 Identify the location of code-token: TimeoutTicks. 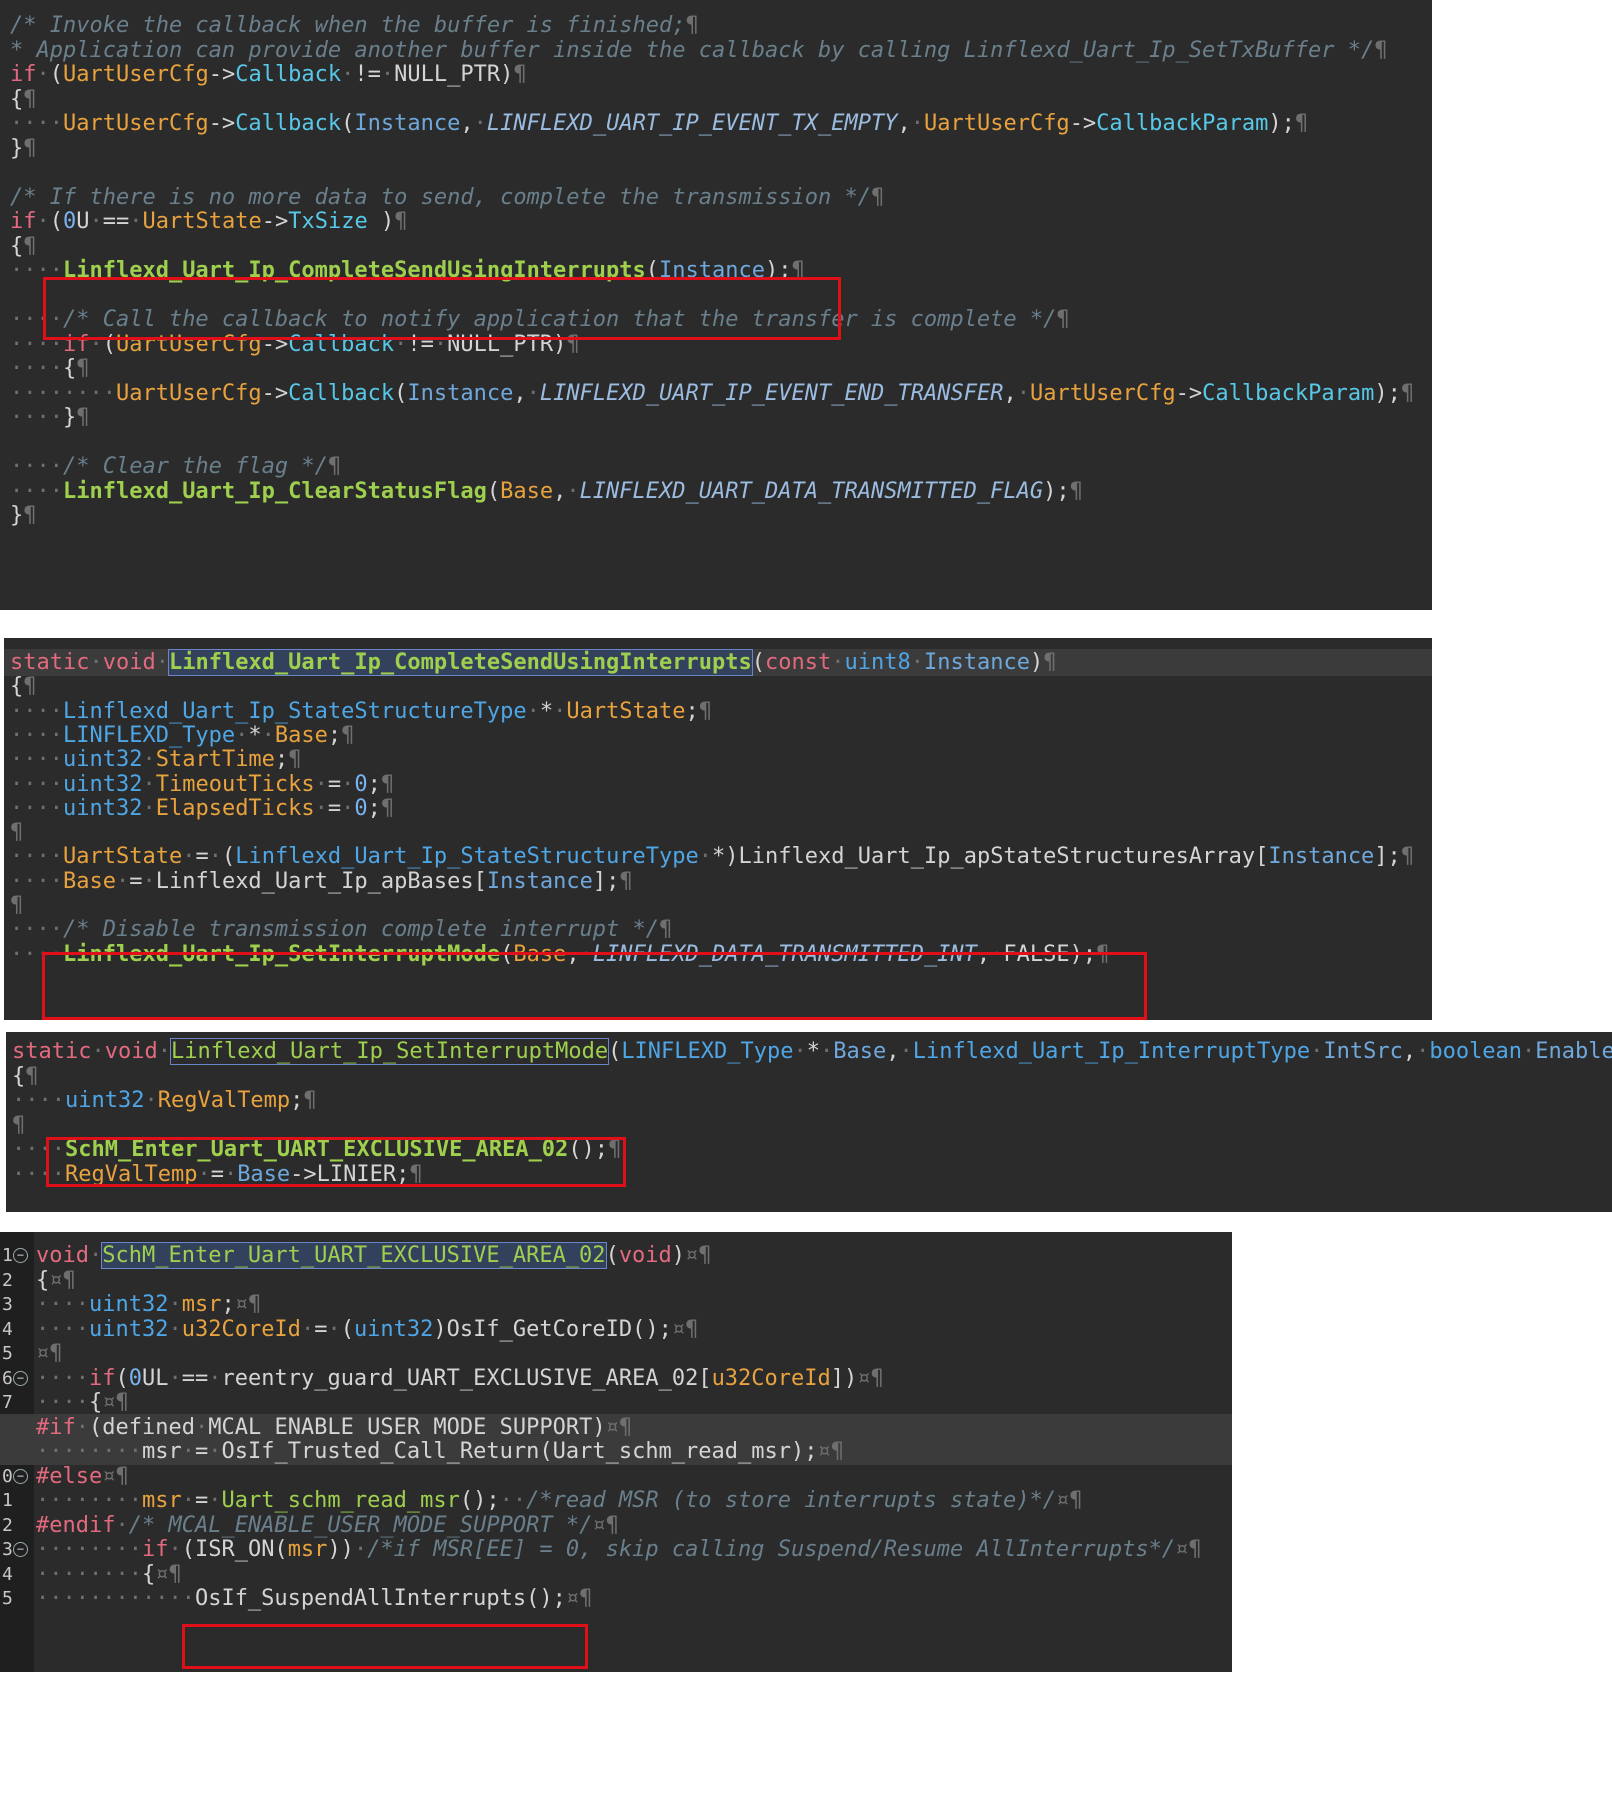
(235, 784).